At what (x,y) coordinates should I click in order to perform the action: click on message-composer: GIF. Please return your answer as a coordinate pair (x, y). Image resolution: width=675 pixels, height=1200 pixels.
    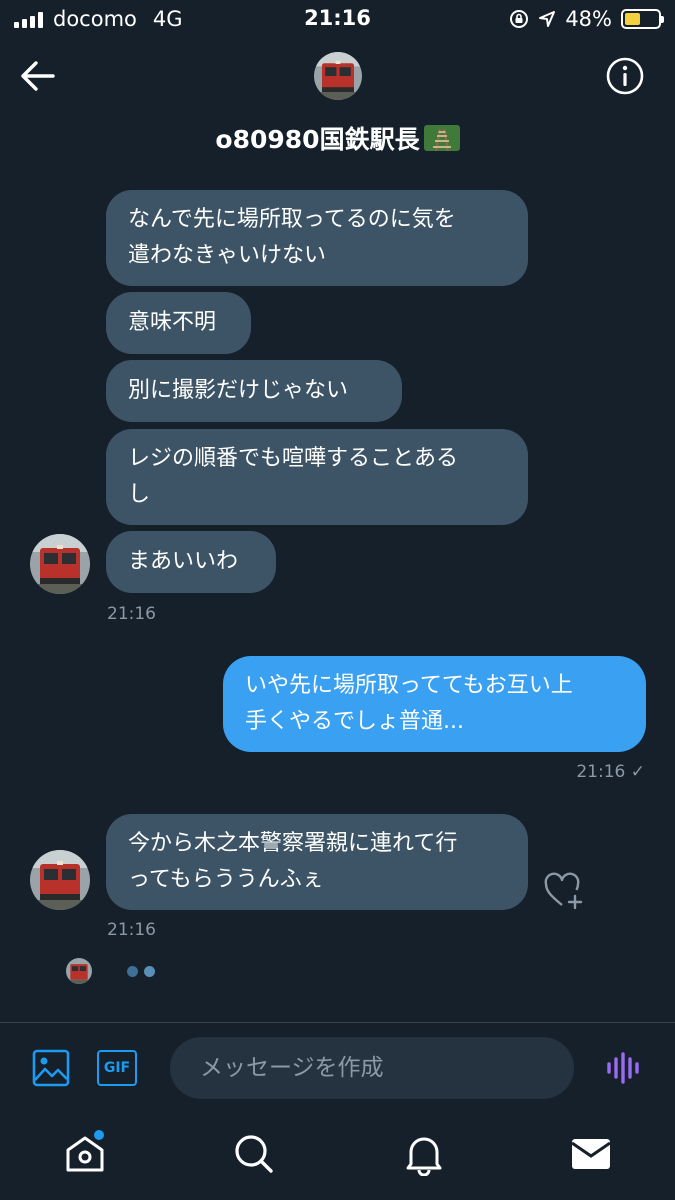
    Looking at the image, I should click on (337, 1066).